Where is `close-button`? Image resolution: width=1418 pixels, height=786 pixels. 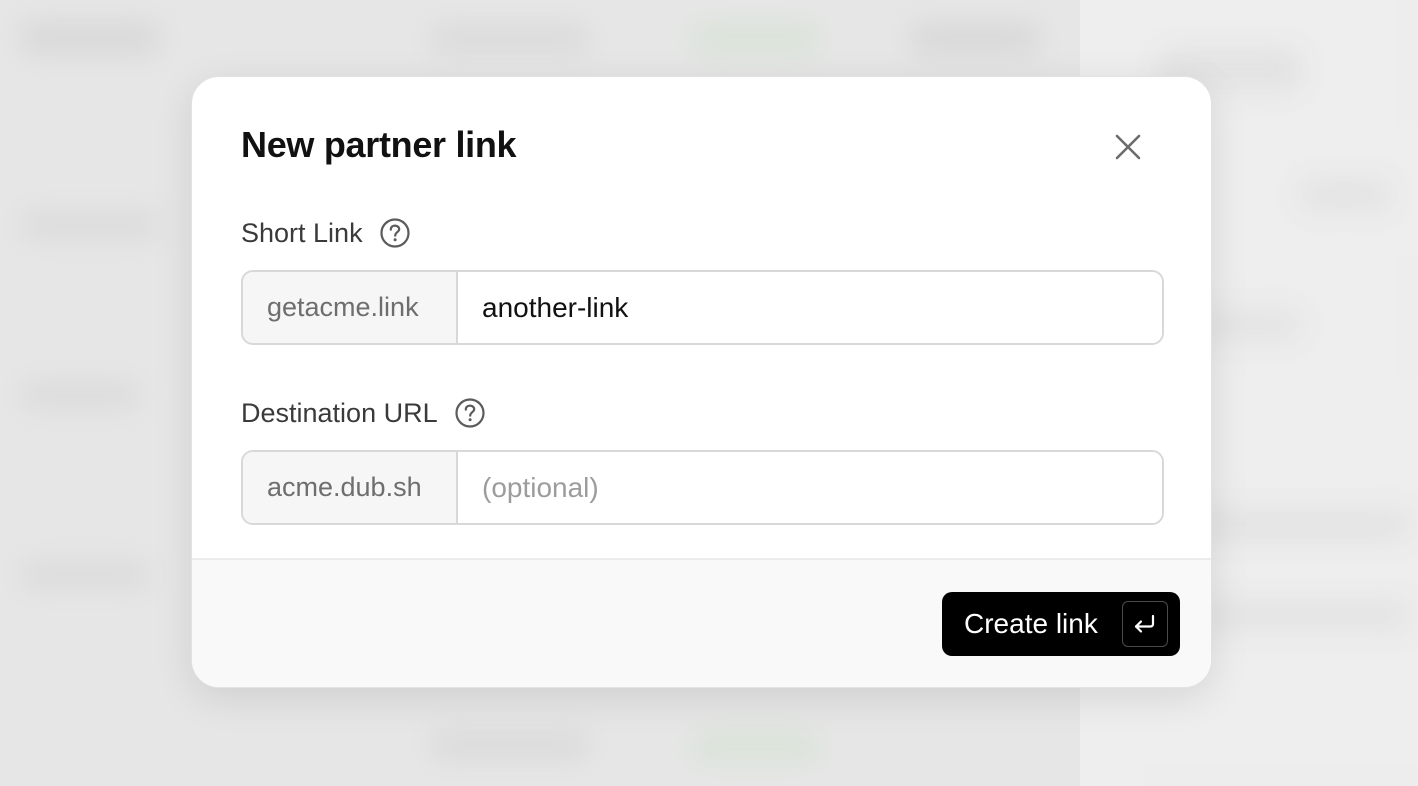
close-button is located at coordinates (1128, 147).